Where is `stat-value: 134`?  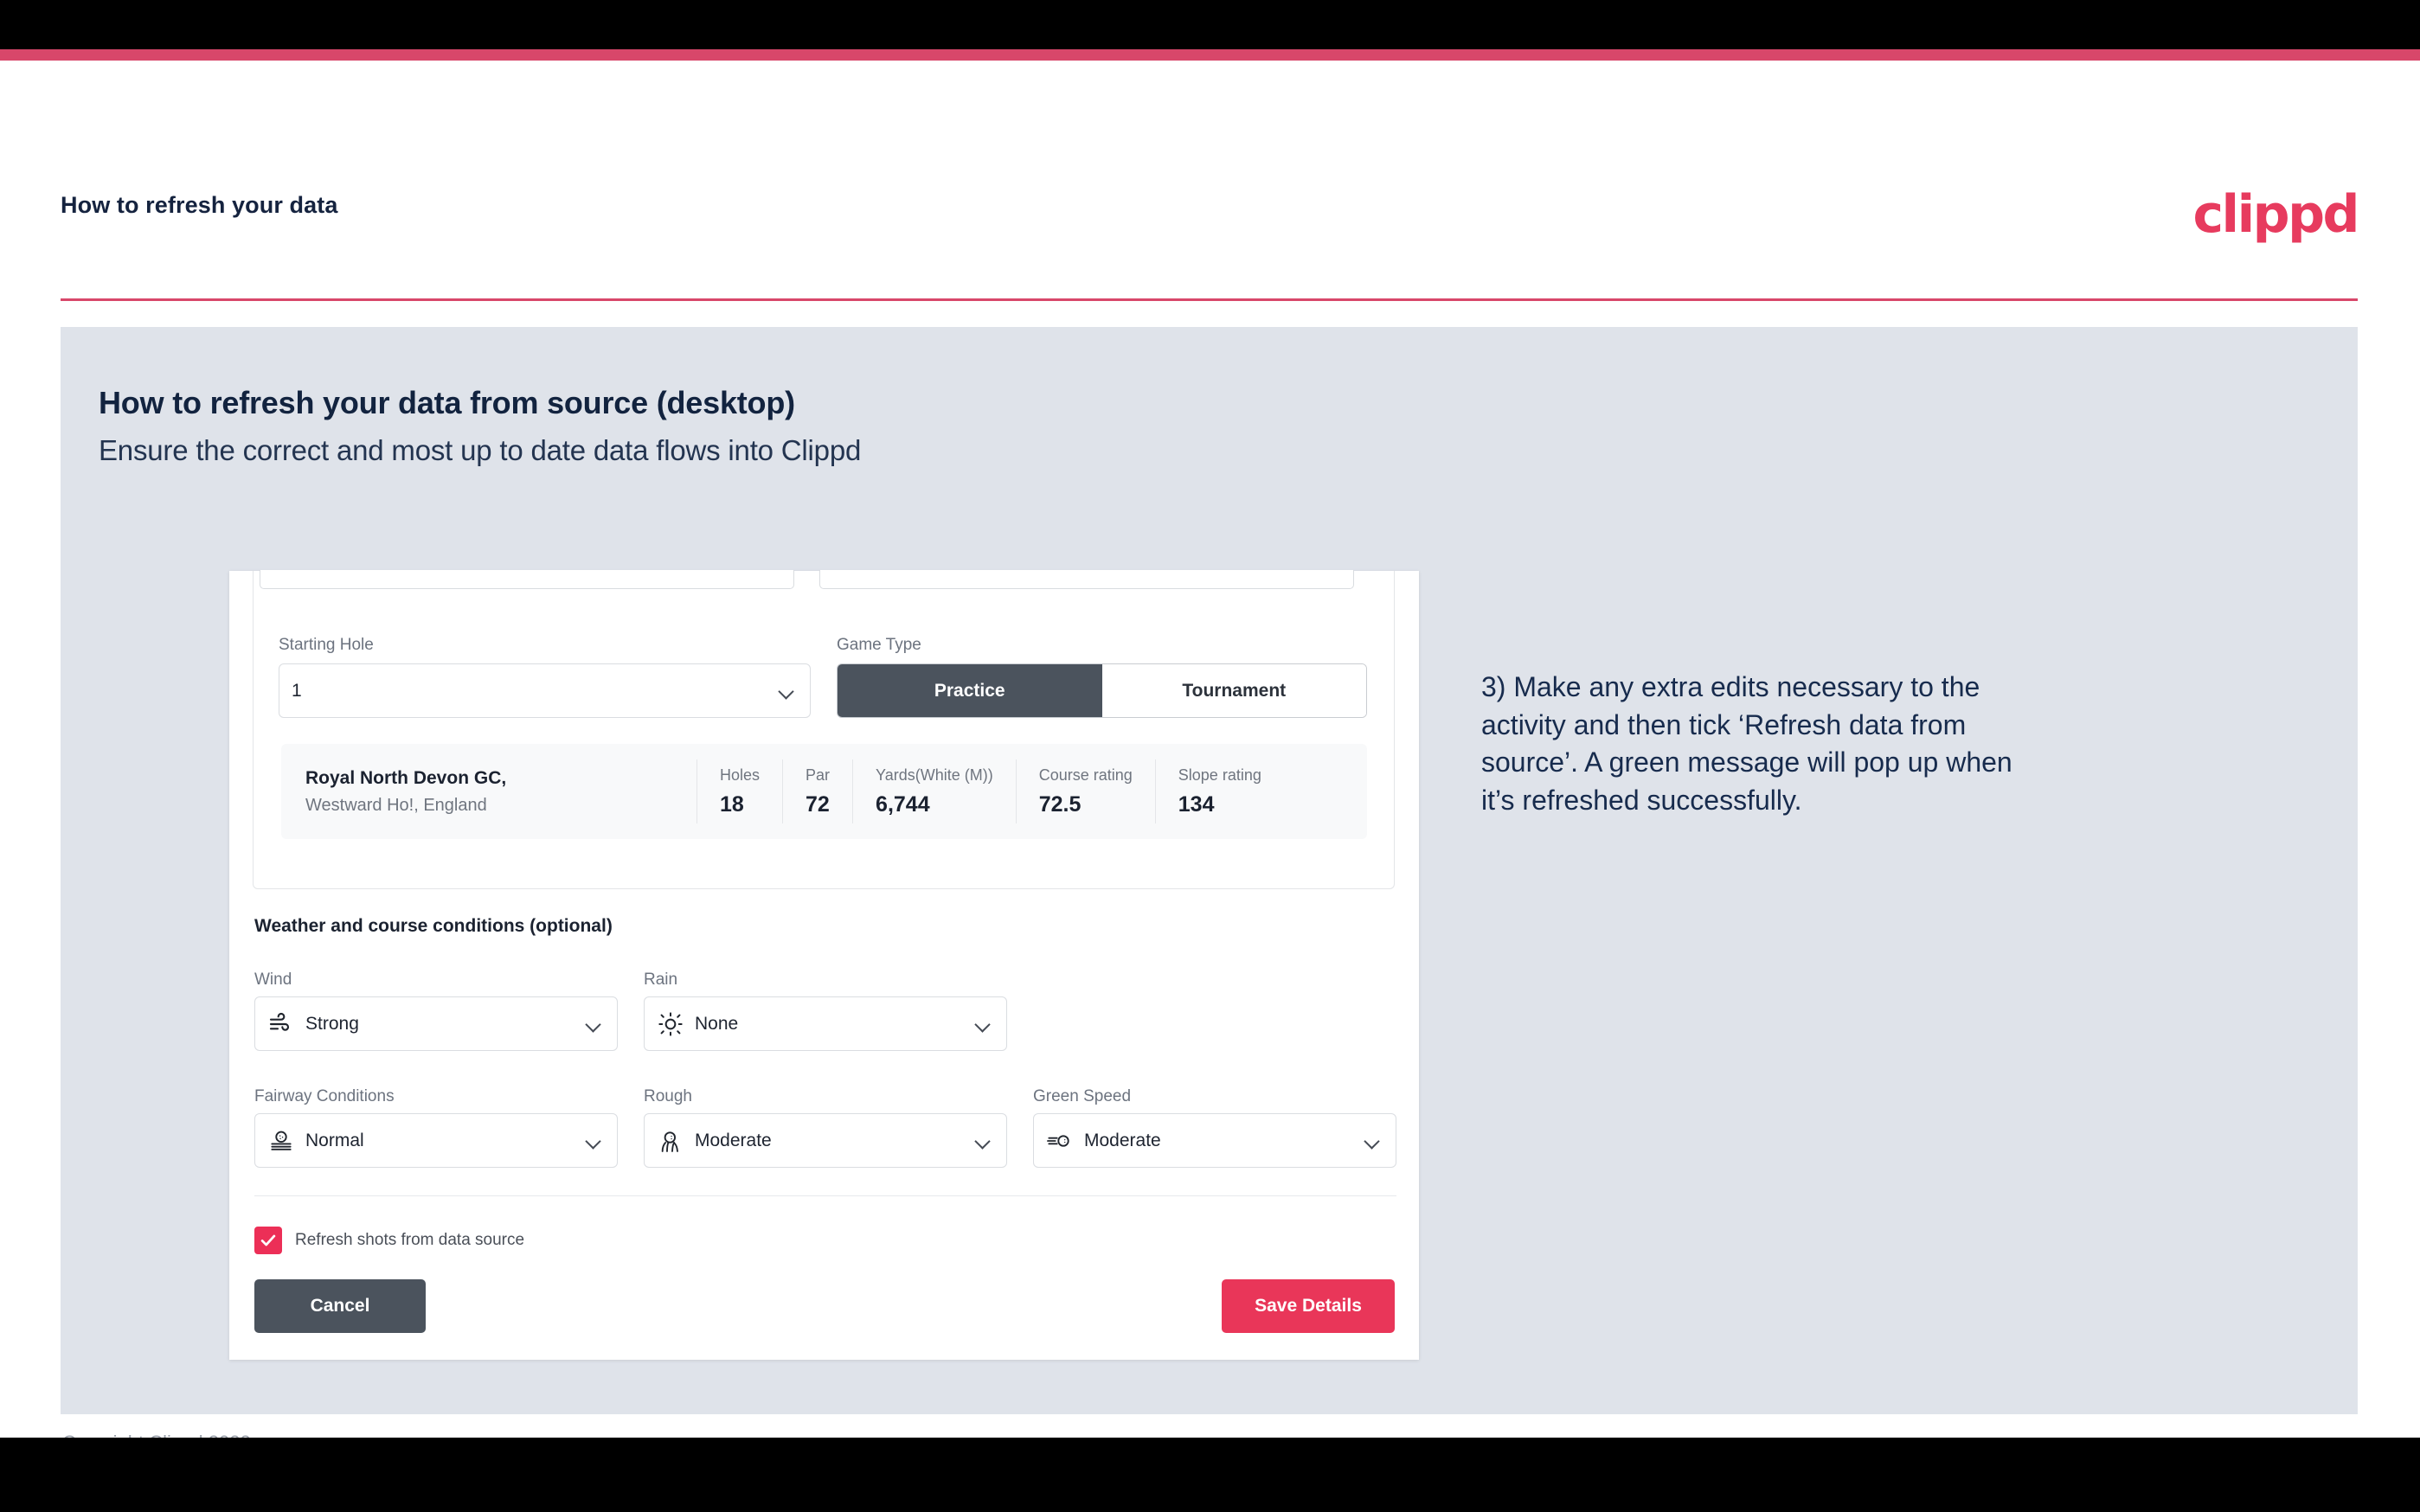
stat-value: 134 is located at coordinates (1196, 804).